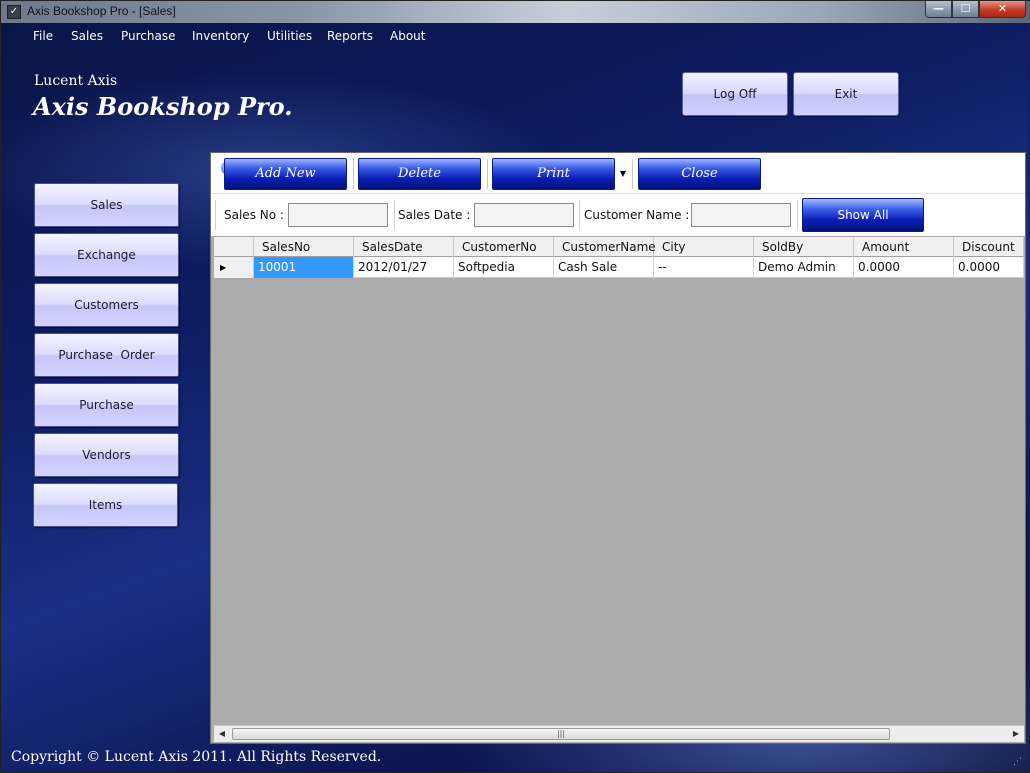 The height and width of the screenshot is (773, 1030). I want to click on scrollbar-thumb: |||, so click(561, 734).